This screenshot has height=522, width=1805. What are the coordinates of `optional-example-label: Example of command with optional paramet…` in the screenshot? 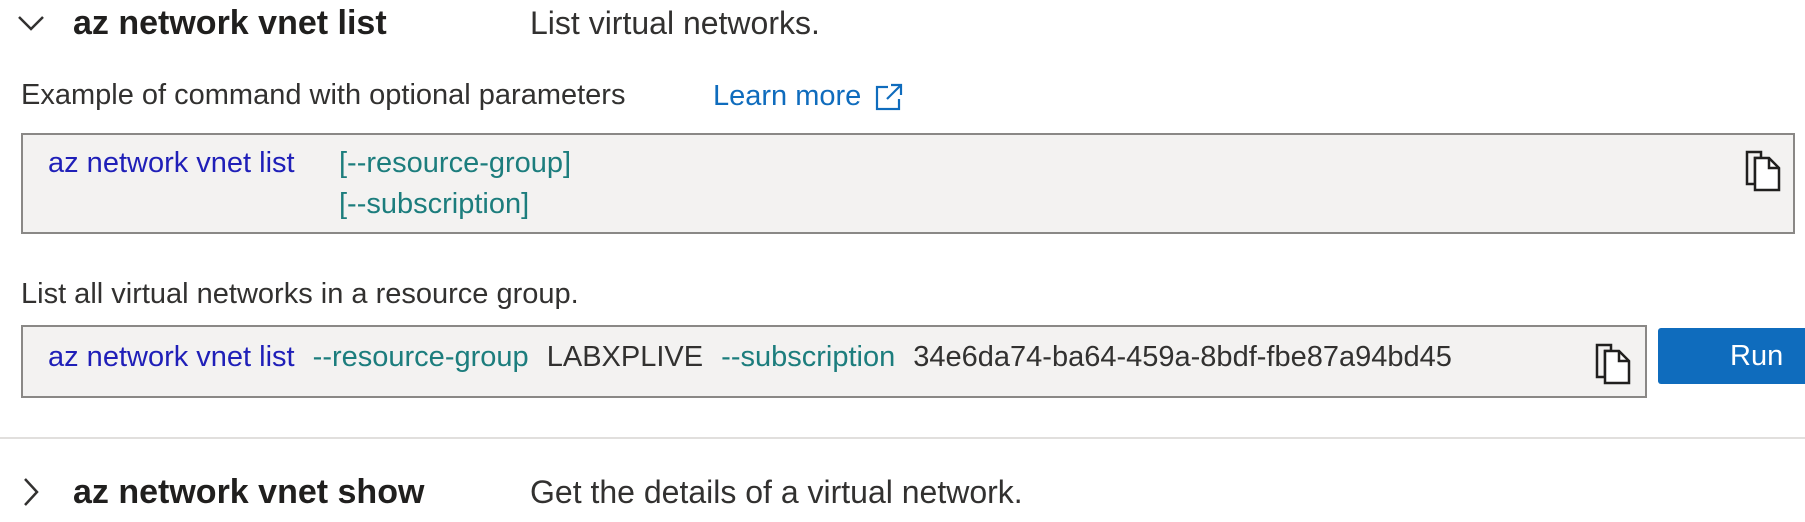 It's located at (323, 95).